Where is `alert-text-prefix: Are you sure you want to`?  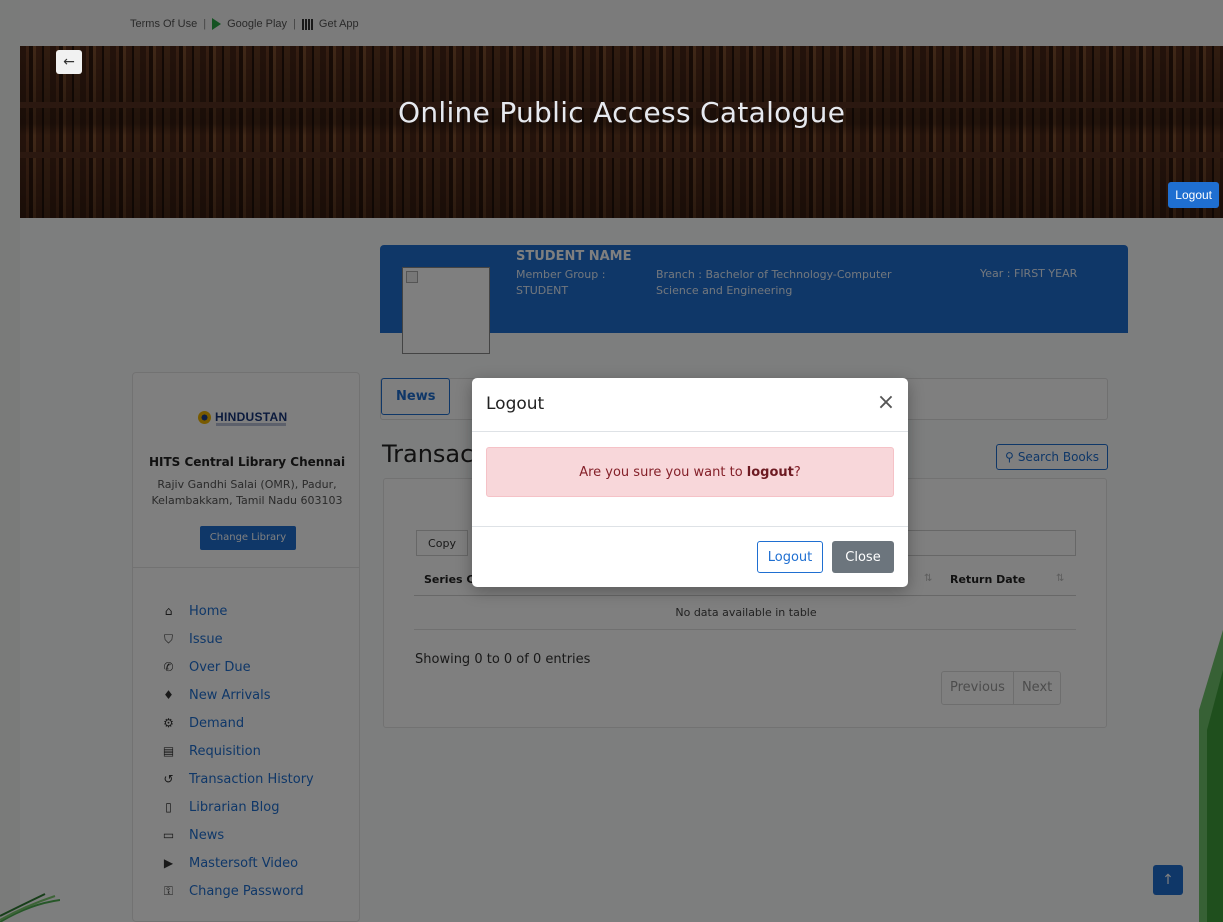 alert-text-prefix: Are you sure you want to is located at coordinates (663, 472).